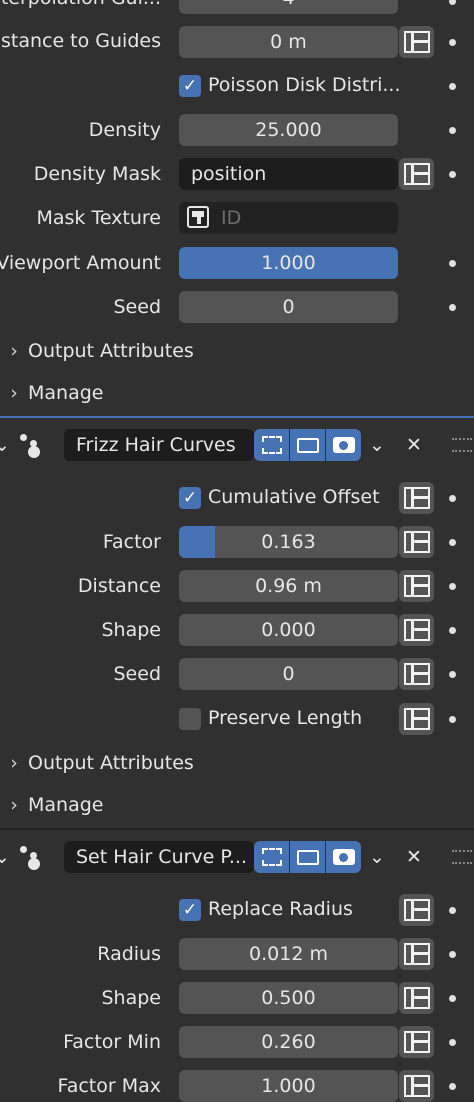  What do you see at coordinates (288, 542) in the screenshot?
I see `factor-slider: 0.163` at bounding box center [288, 542].